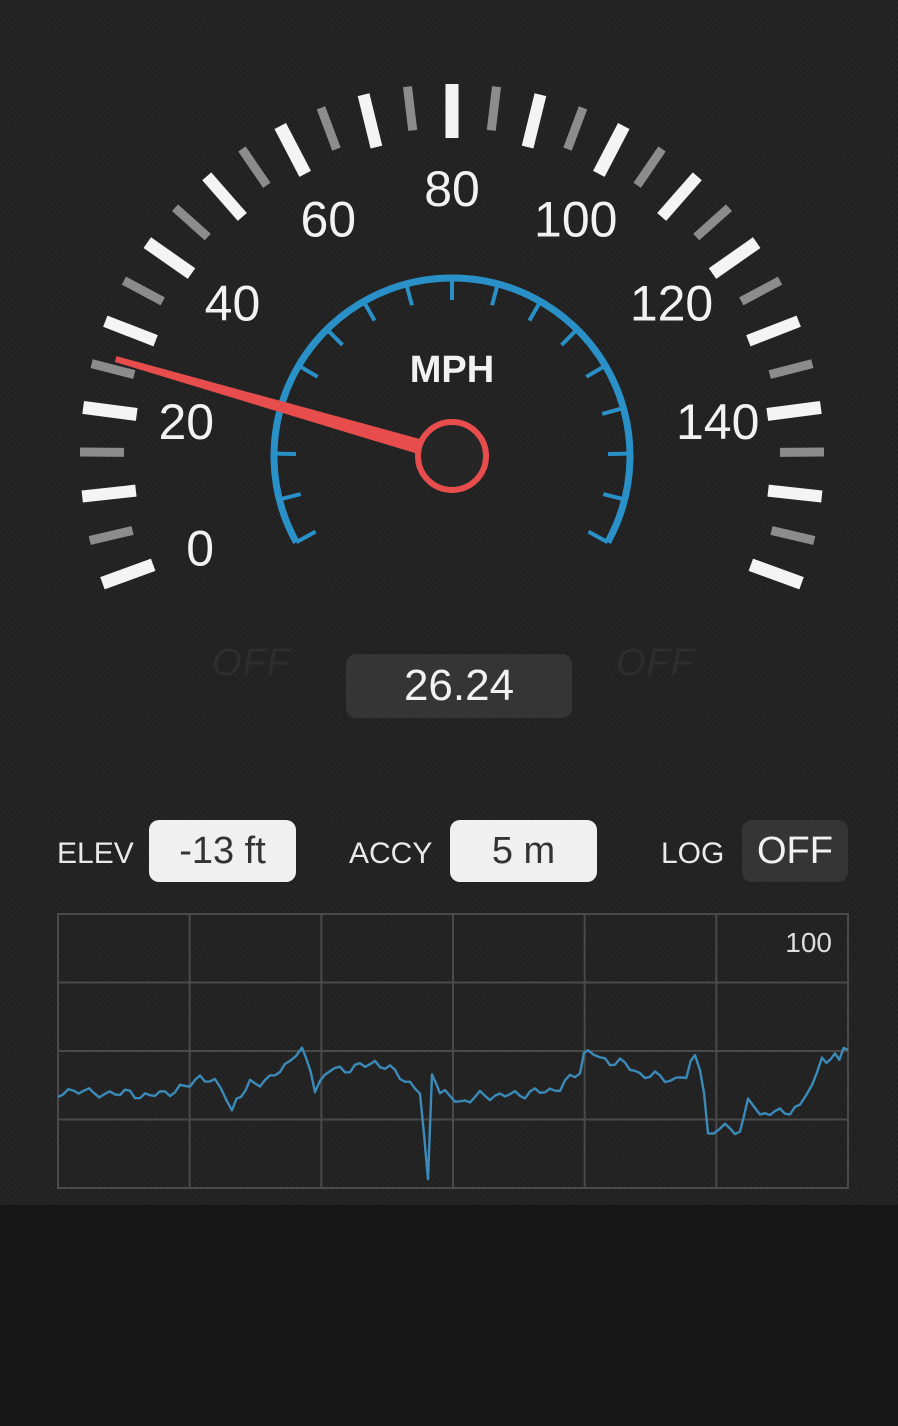  Describe the element at coordinates (808, 942) in the screenshot. I see `graph-max-label: 100` at that location.